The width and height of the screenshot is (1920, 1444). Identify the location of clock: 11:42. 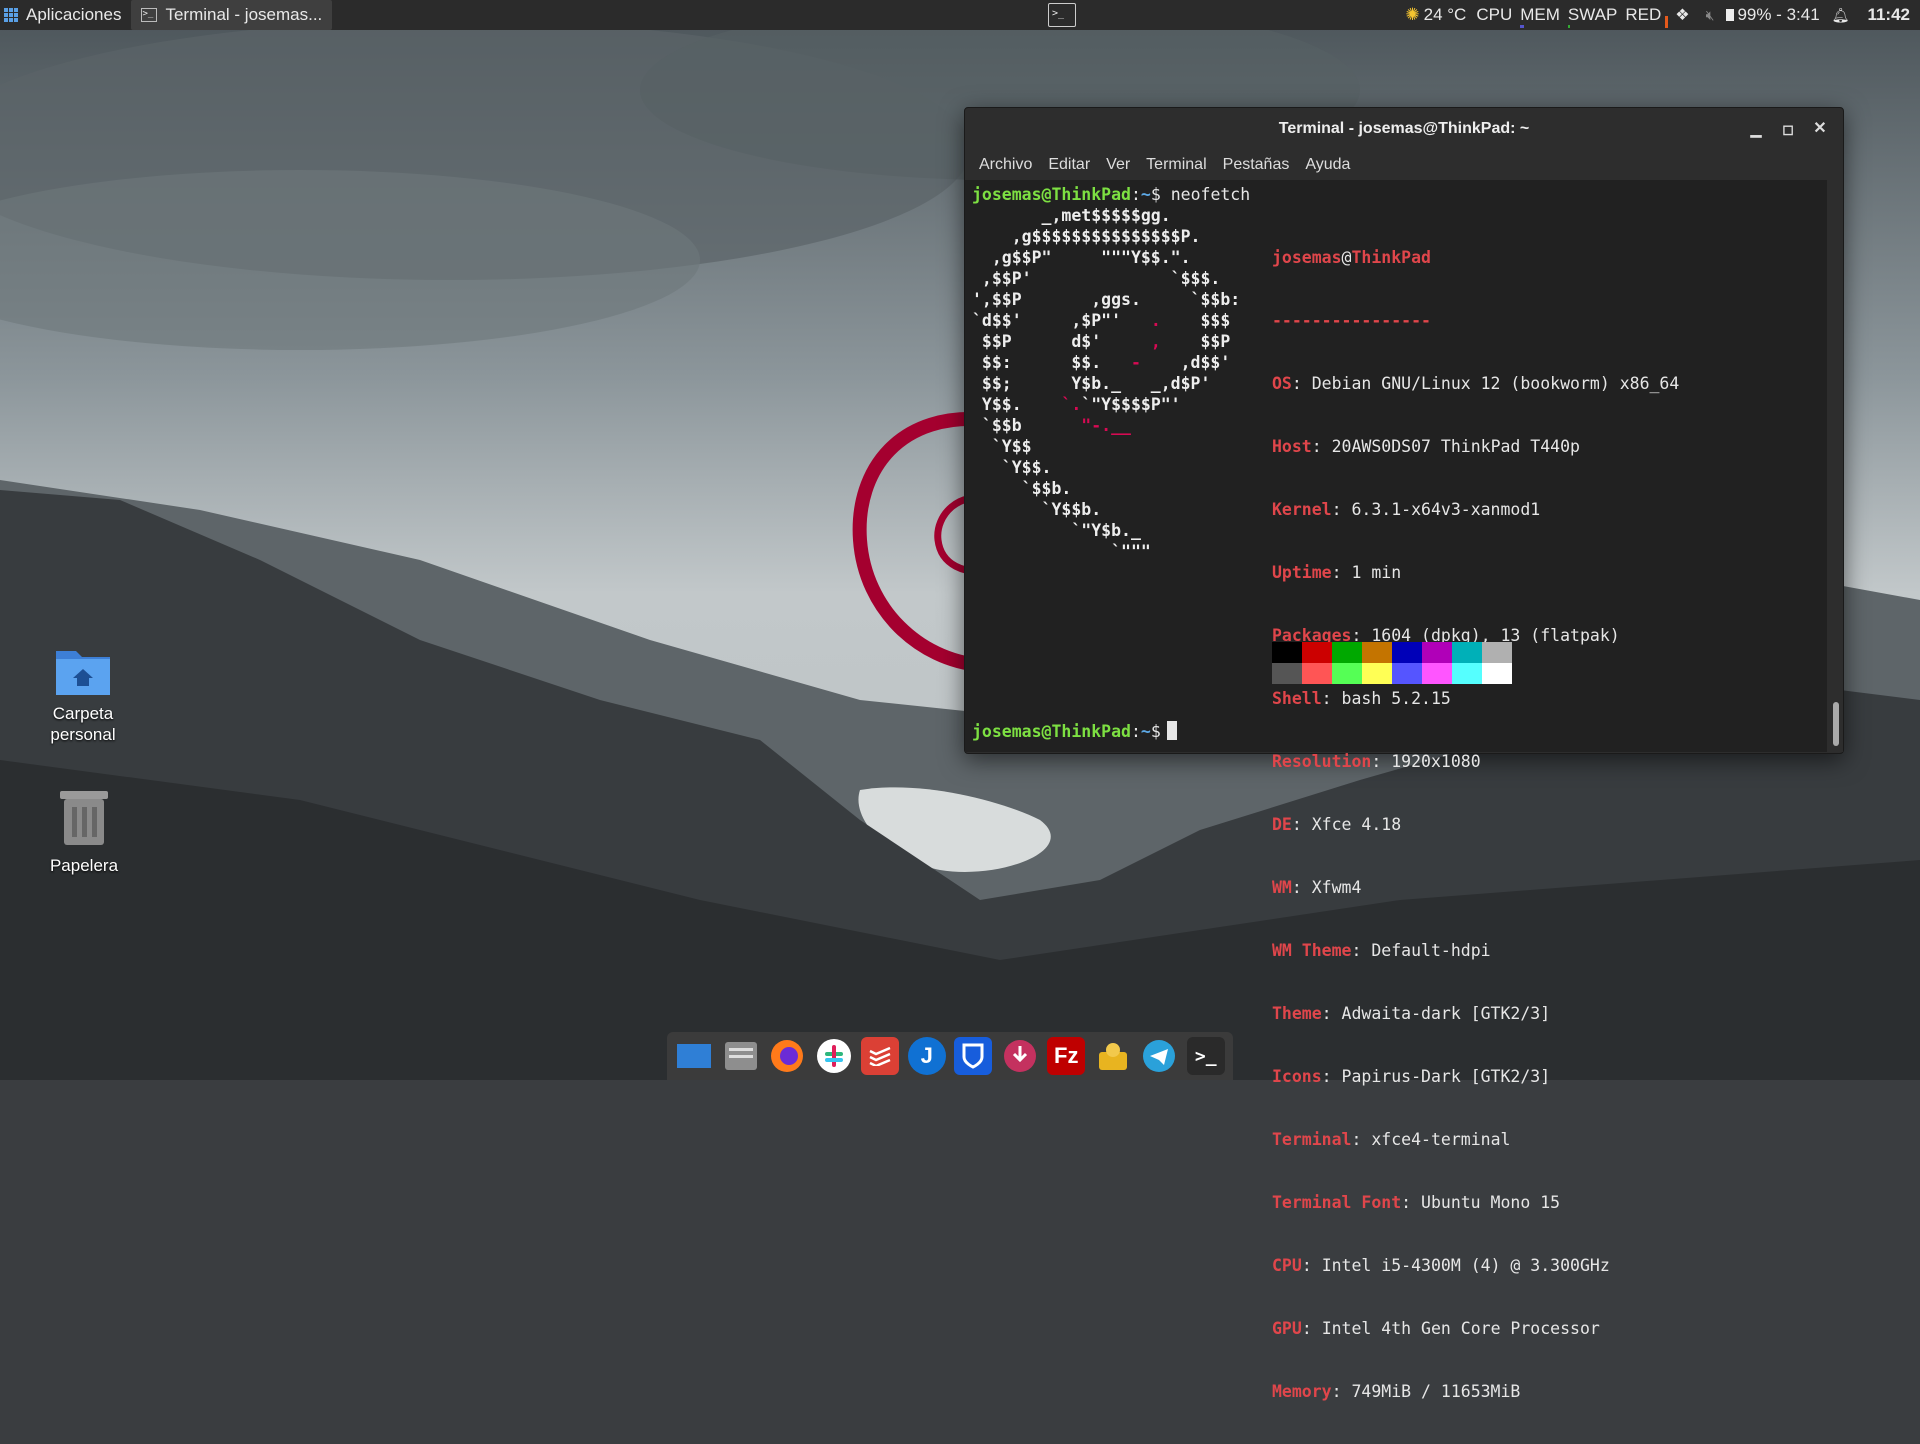
(1887, 15).